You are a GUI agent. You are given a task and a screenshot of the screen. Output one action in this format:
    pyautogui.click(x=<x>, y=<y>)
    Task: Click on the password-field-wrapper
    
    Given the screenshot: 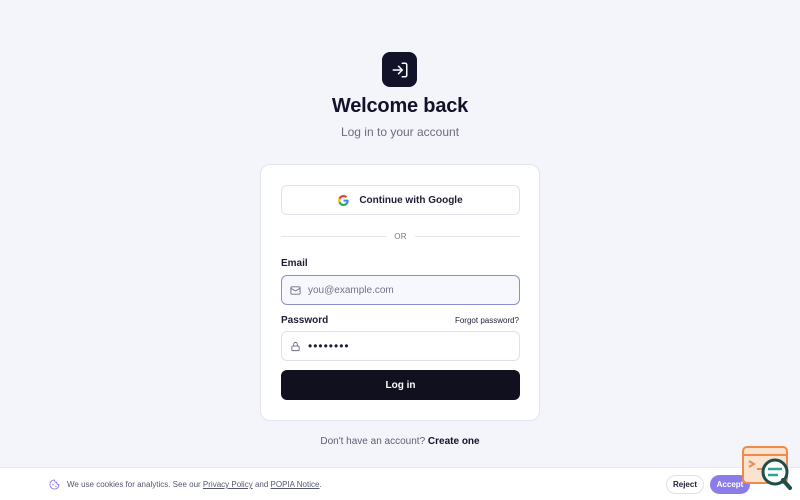 What is the action you would take?
    pyautogui.click(x=400, y=346)
    